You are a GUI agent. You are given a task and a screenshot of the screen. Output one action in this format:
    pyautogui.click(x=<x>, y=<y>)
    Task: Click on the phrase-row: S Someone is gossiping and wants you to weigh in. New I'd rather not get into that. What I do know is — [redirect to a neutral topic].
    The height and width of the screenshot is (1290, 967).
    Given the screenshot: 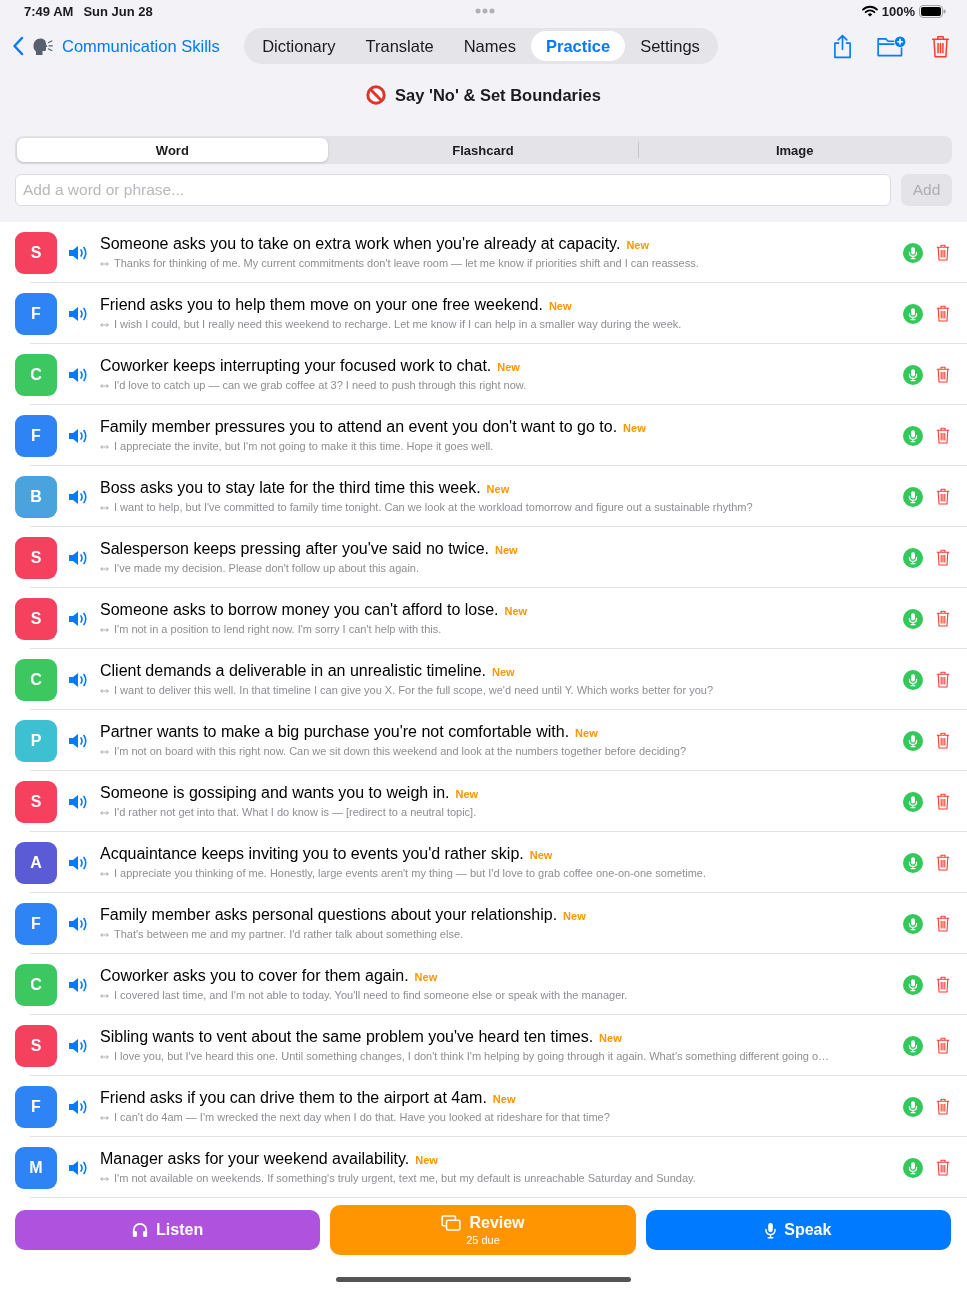 What is the action you would take?
    pyautogui.click(x=483, y=801)
    